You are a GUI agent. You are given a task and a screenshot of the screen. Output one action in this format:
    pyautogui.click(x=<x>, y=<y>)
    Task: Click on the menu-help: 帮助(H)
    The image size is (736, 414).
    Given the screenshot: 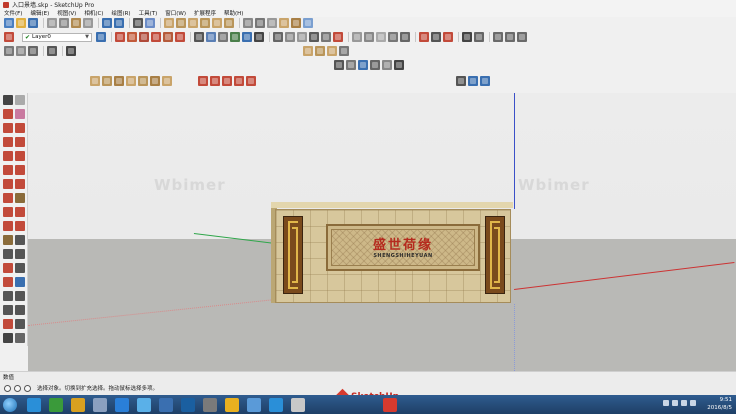 What is the action you would take?
    pyautogui.click(x=233, y=13)
    